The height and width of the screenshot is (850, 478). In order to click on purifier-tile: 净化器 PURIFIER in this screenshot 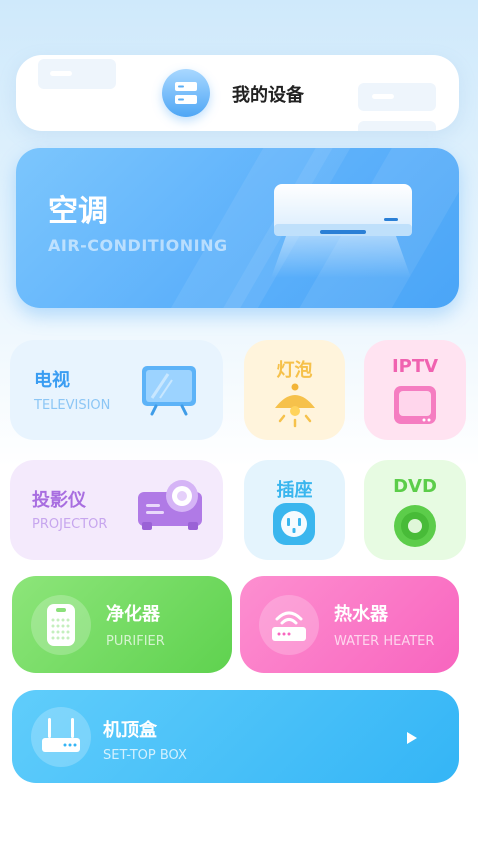, I will do `click(122, 624)`.